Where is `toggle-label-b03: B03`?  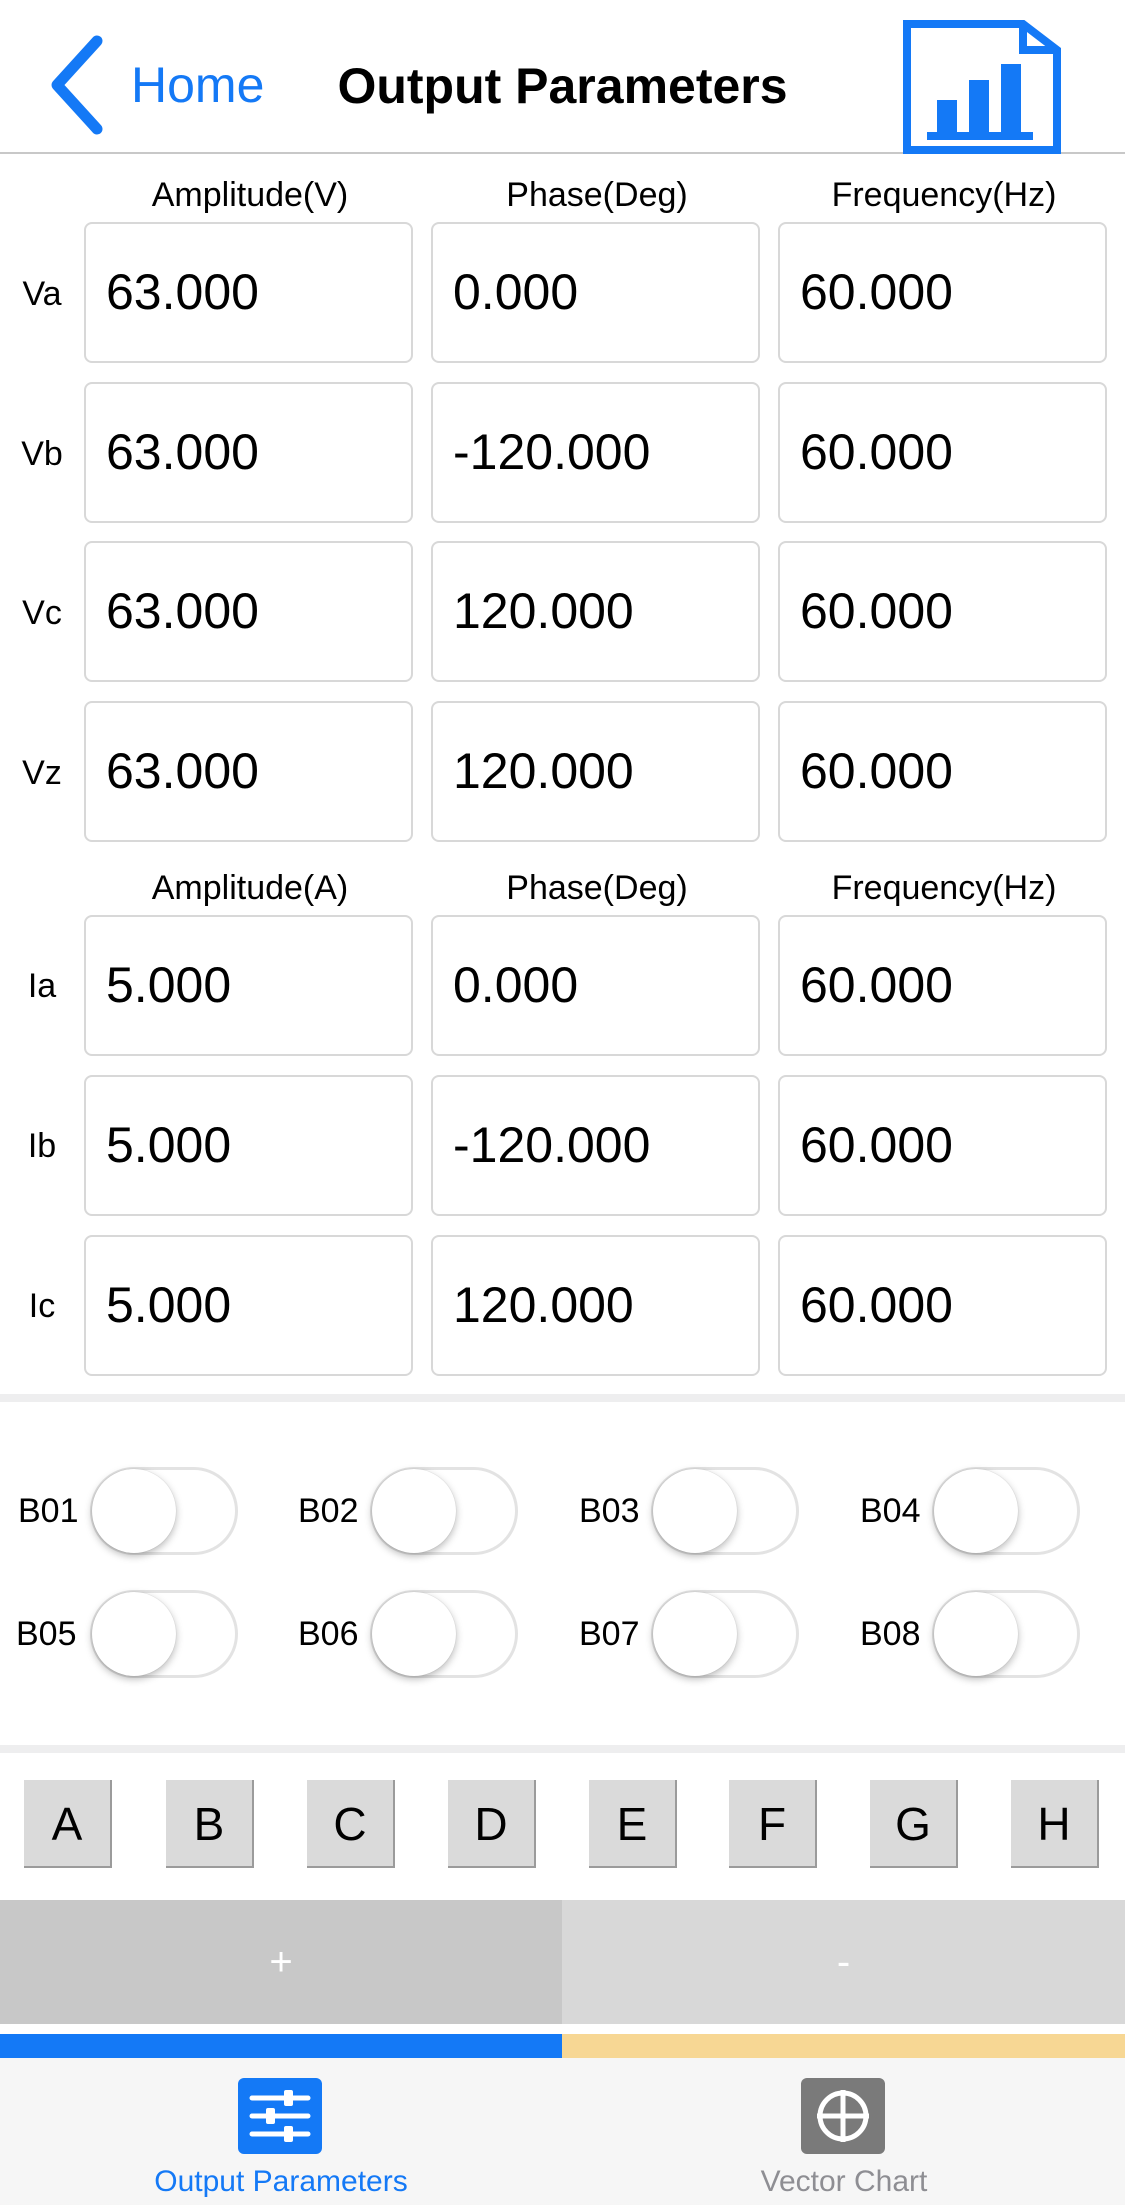 toggle-label-b03: B03 is located at coordinates (609, 1511).